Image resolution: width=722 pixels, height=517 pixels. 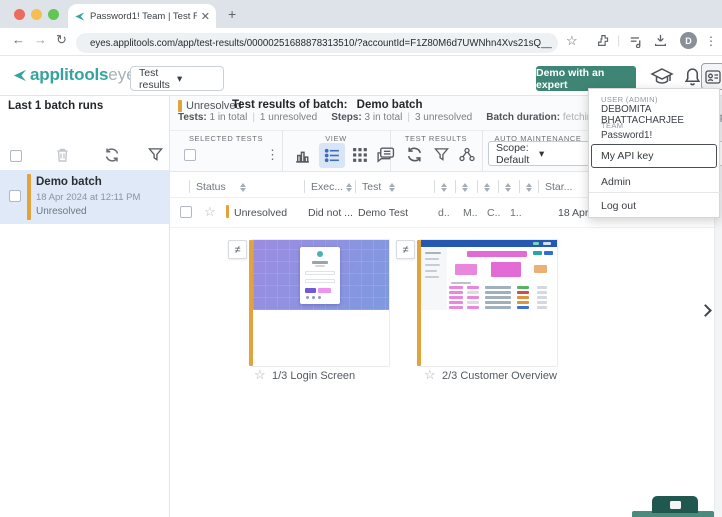 I want to click on batch-status-bar, so click(x=29, y=197).